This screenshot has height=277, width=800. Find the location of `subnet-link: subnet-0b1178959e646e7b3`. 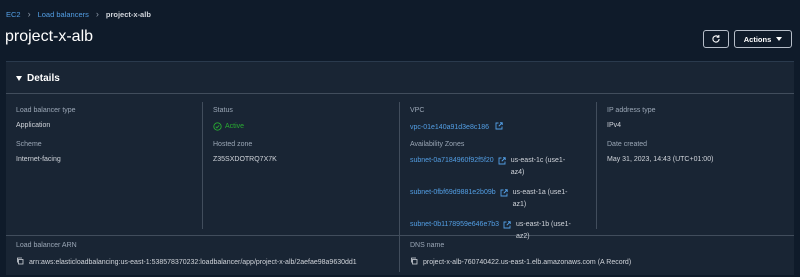

subnet-link: subnet-0b1178959e646e7b3 is located at coordinates (460, 225).